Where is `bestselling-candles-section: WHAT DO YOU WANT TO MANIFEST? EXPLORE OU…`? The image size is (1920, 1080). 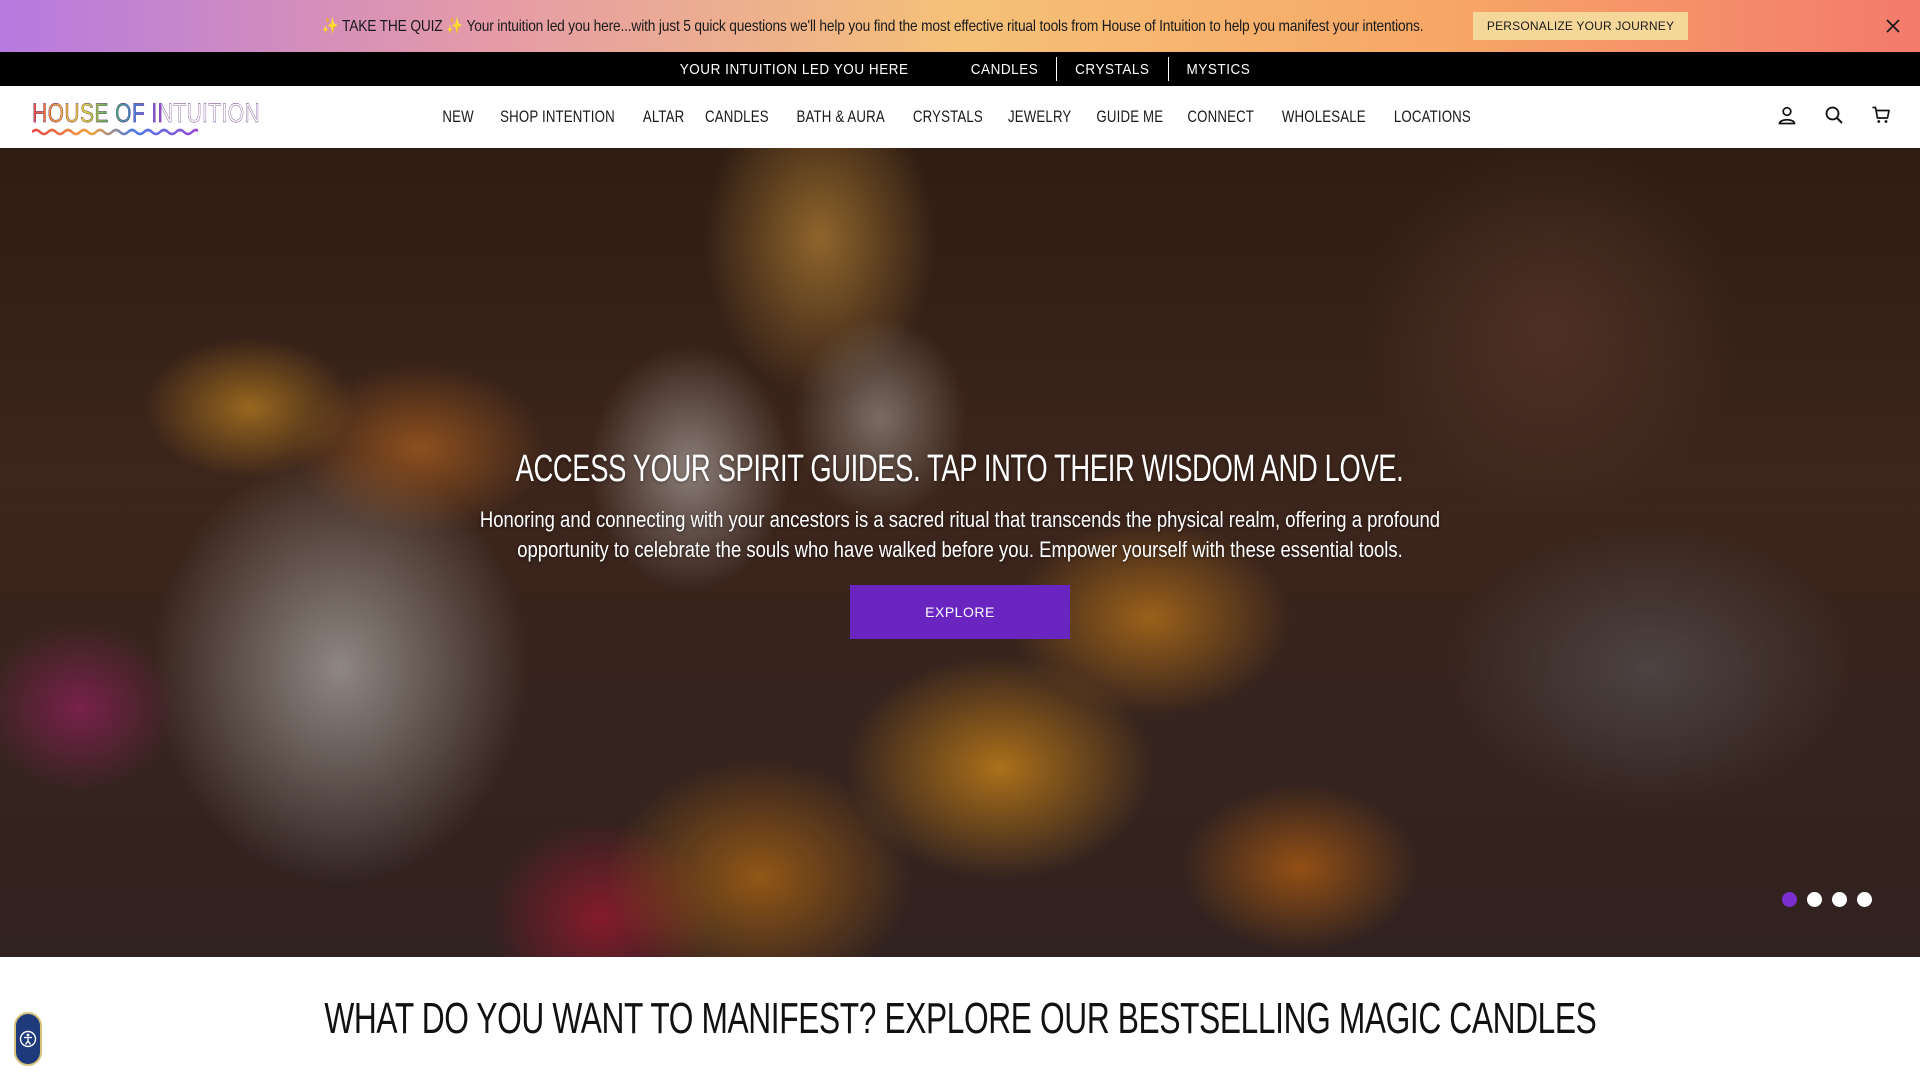
bestselling-candles-section: WHAT DO YOU WANT TO MANIFEST? EXPLORE OU… is located at coordinates (960, 1019).